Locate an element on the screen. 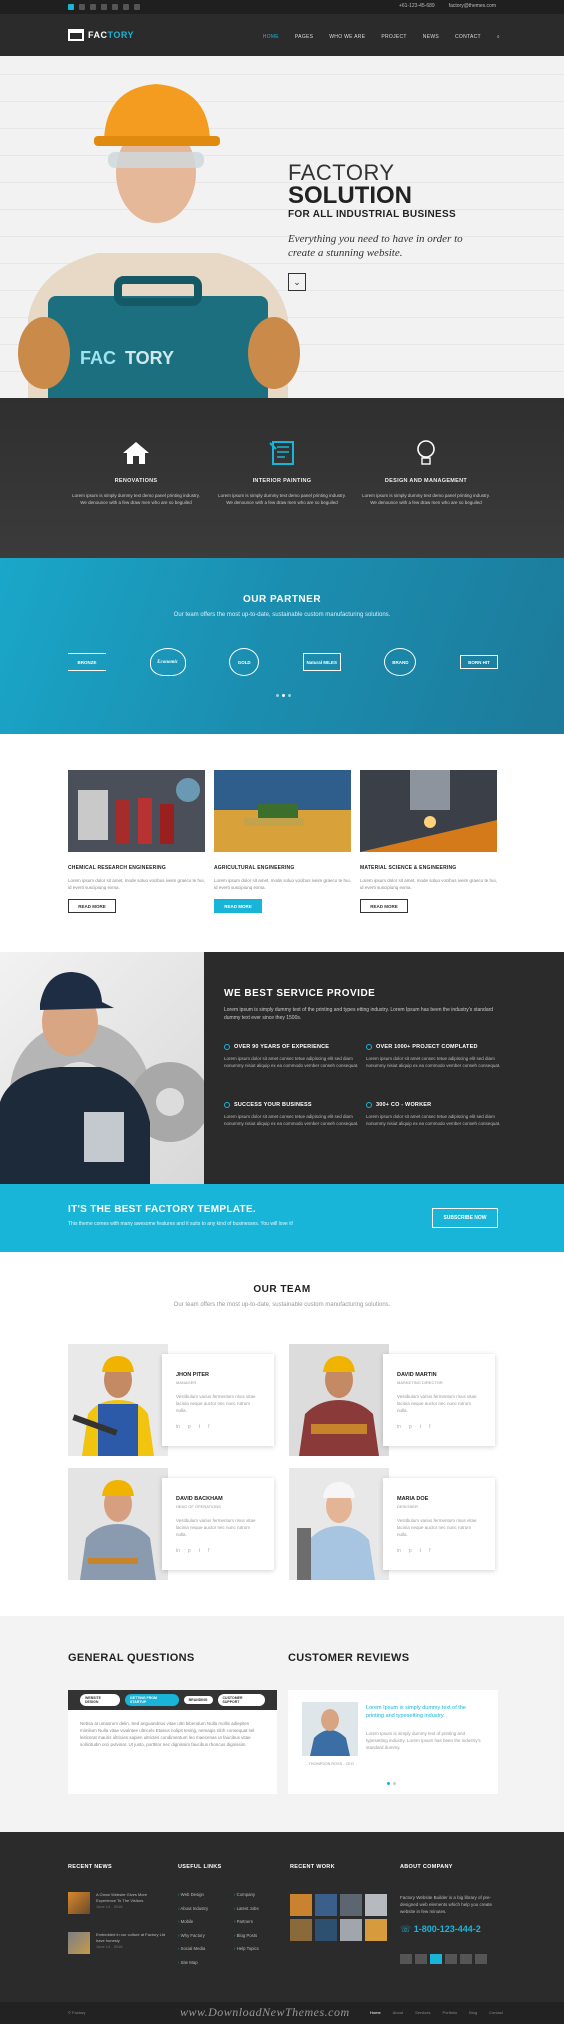  footer-link: Why Factory is located at coordinates (193, 1936).